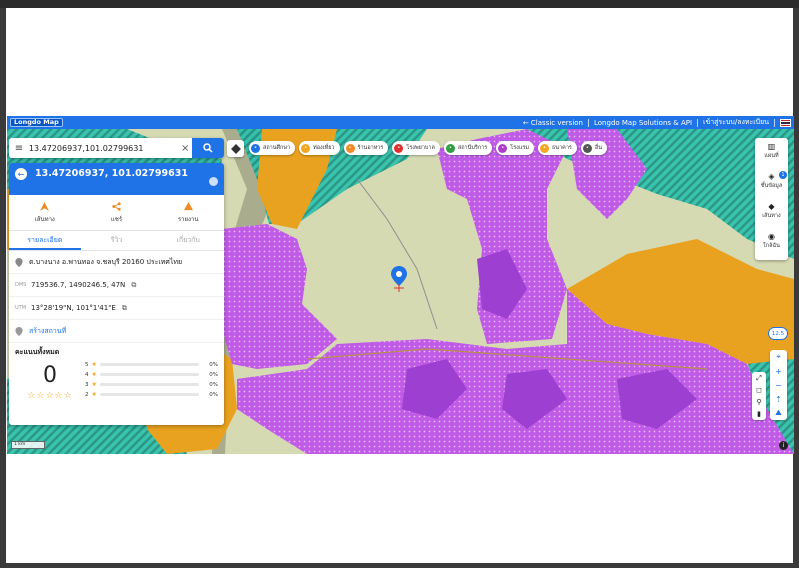 This screenshot has width=799, height=568. I want to click on directions-button, so click(235, 148).